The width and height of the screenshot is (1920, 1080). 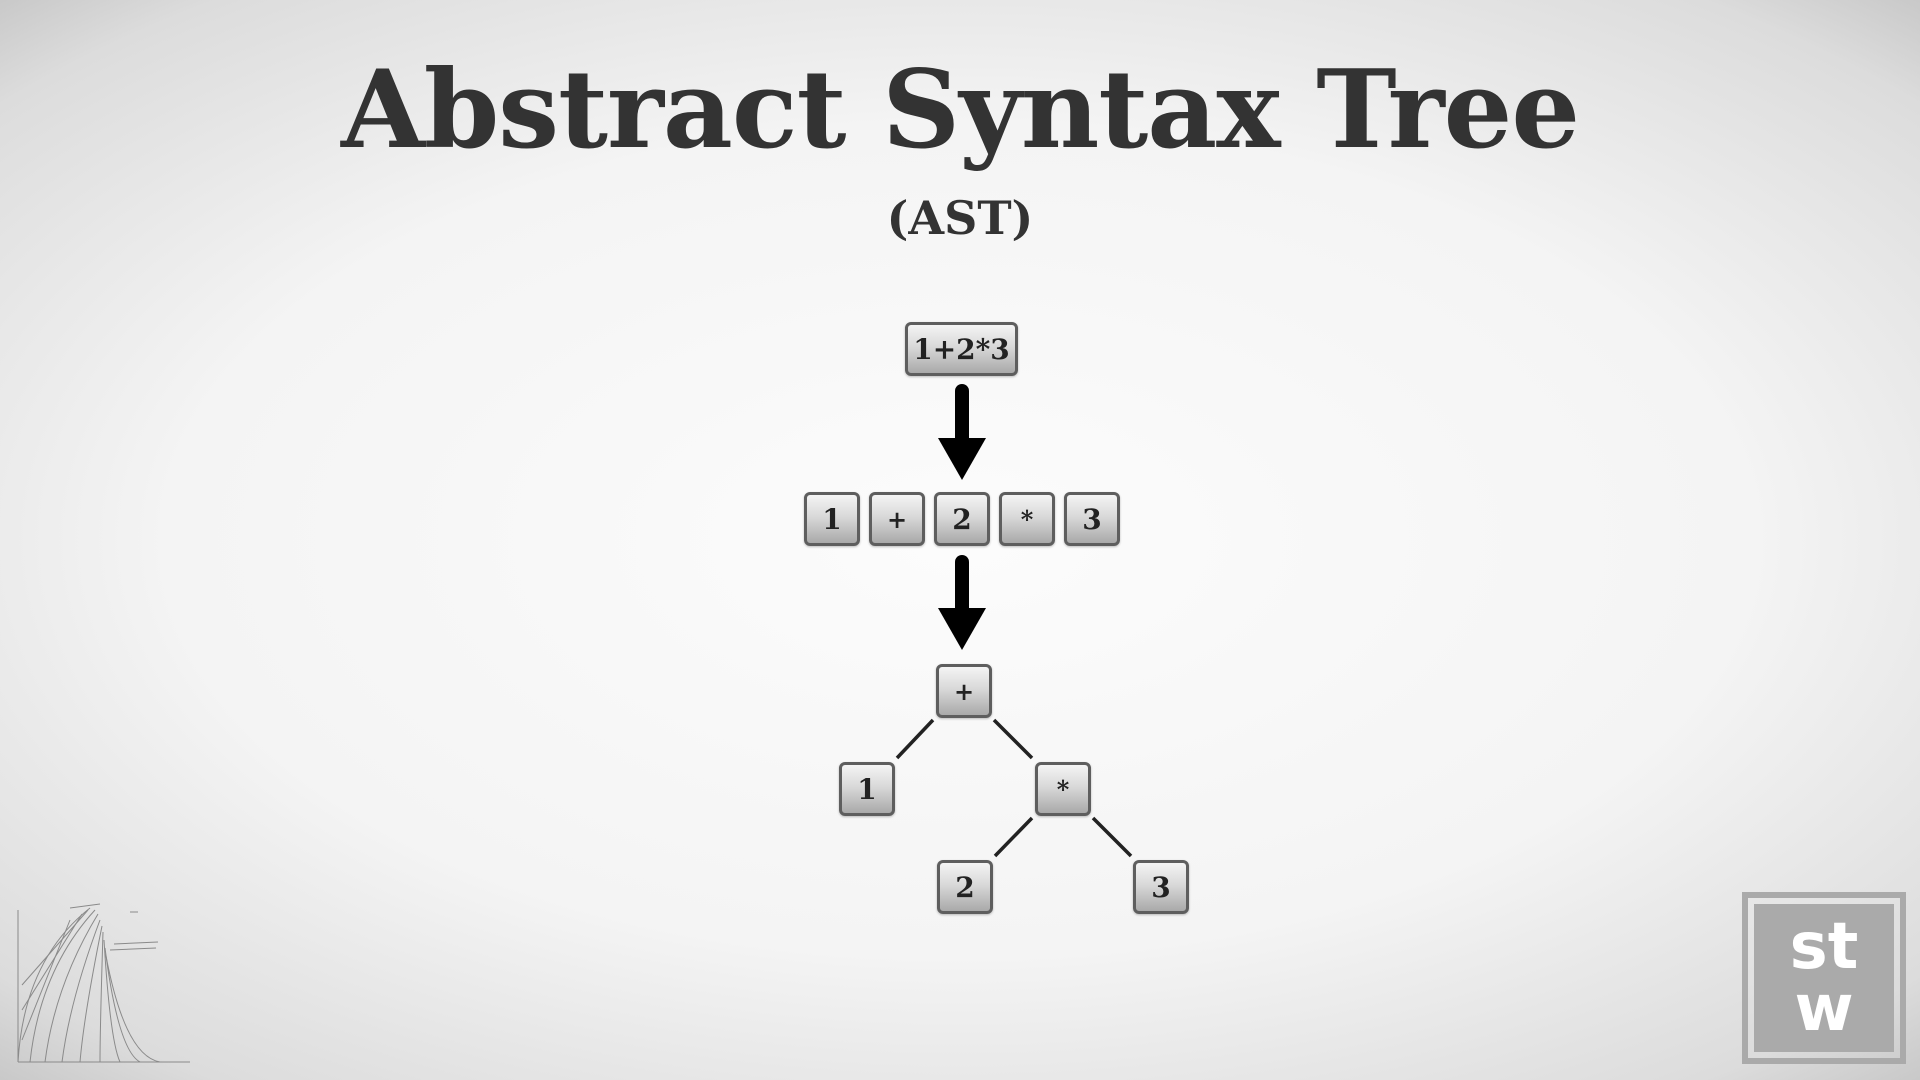 I want to click on token-node: 3, so click(x=1092, y=519).